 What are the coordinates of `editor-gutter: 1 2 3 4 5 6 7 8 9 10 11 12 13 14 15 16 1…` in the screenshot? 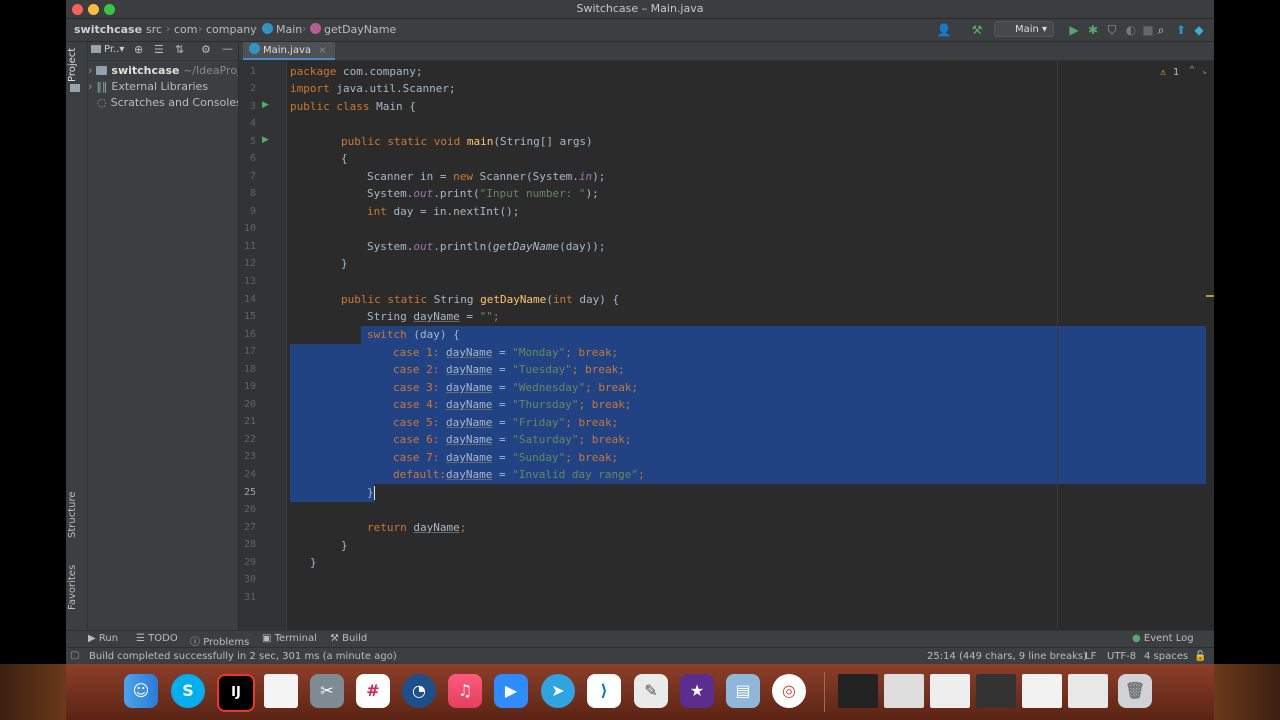 It's located at (275, 345).